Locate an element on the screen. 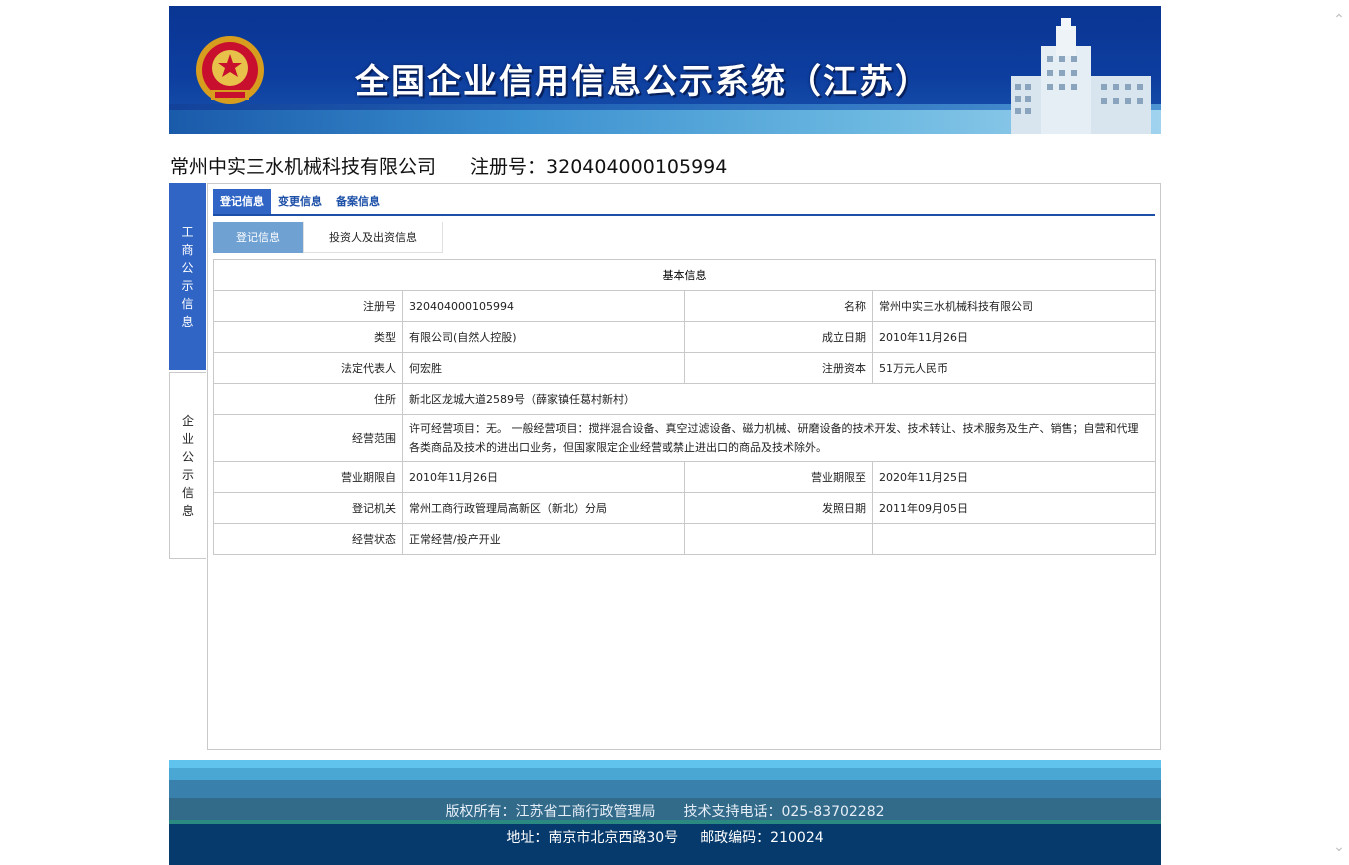 Image resolution: width=1349 pixels, height=865 pixels. authority-label: 登记机关 is located at coordinates (308, 508).